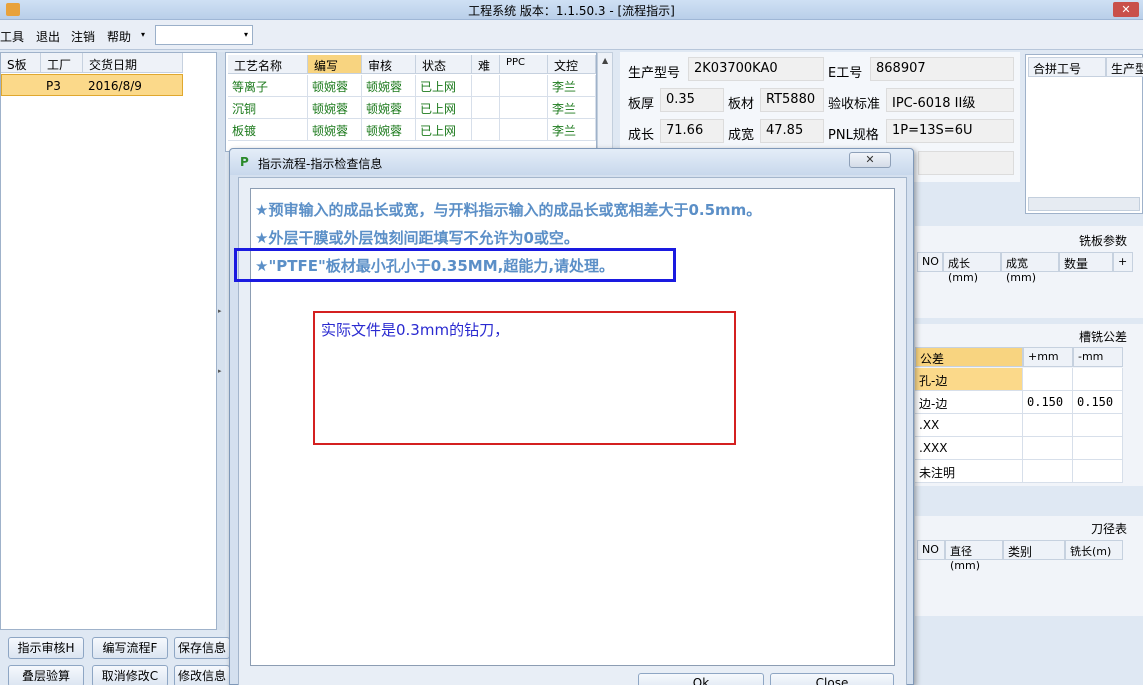 This screenshot has width=1143, height=685. Describe the element at coordinates (62, 63) in the screenshot. I see `col-header-factory: 工厂` at that location.